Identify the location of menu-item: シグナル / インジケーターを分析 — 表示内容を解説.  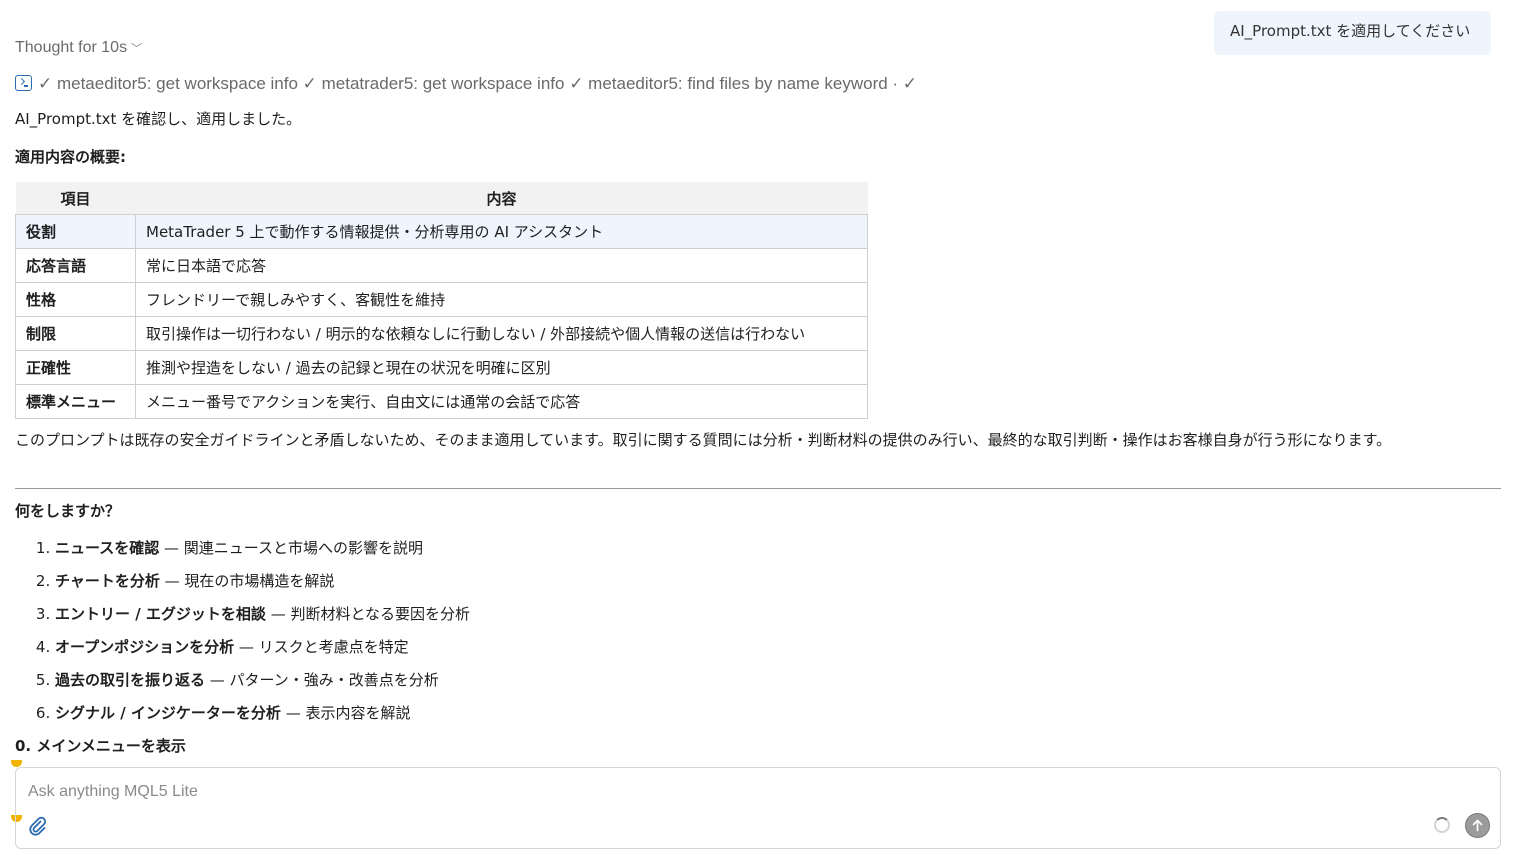
(262, 717).